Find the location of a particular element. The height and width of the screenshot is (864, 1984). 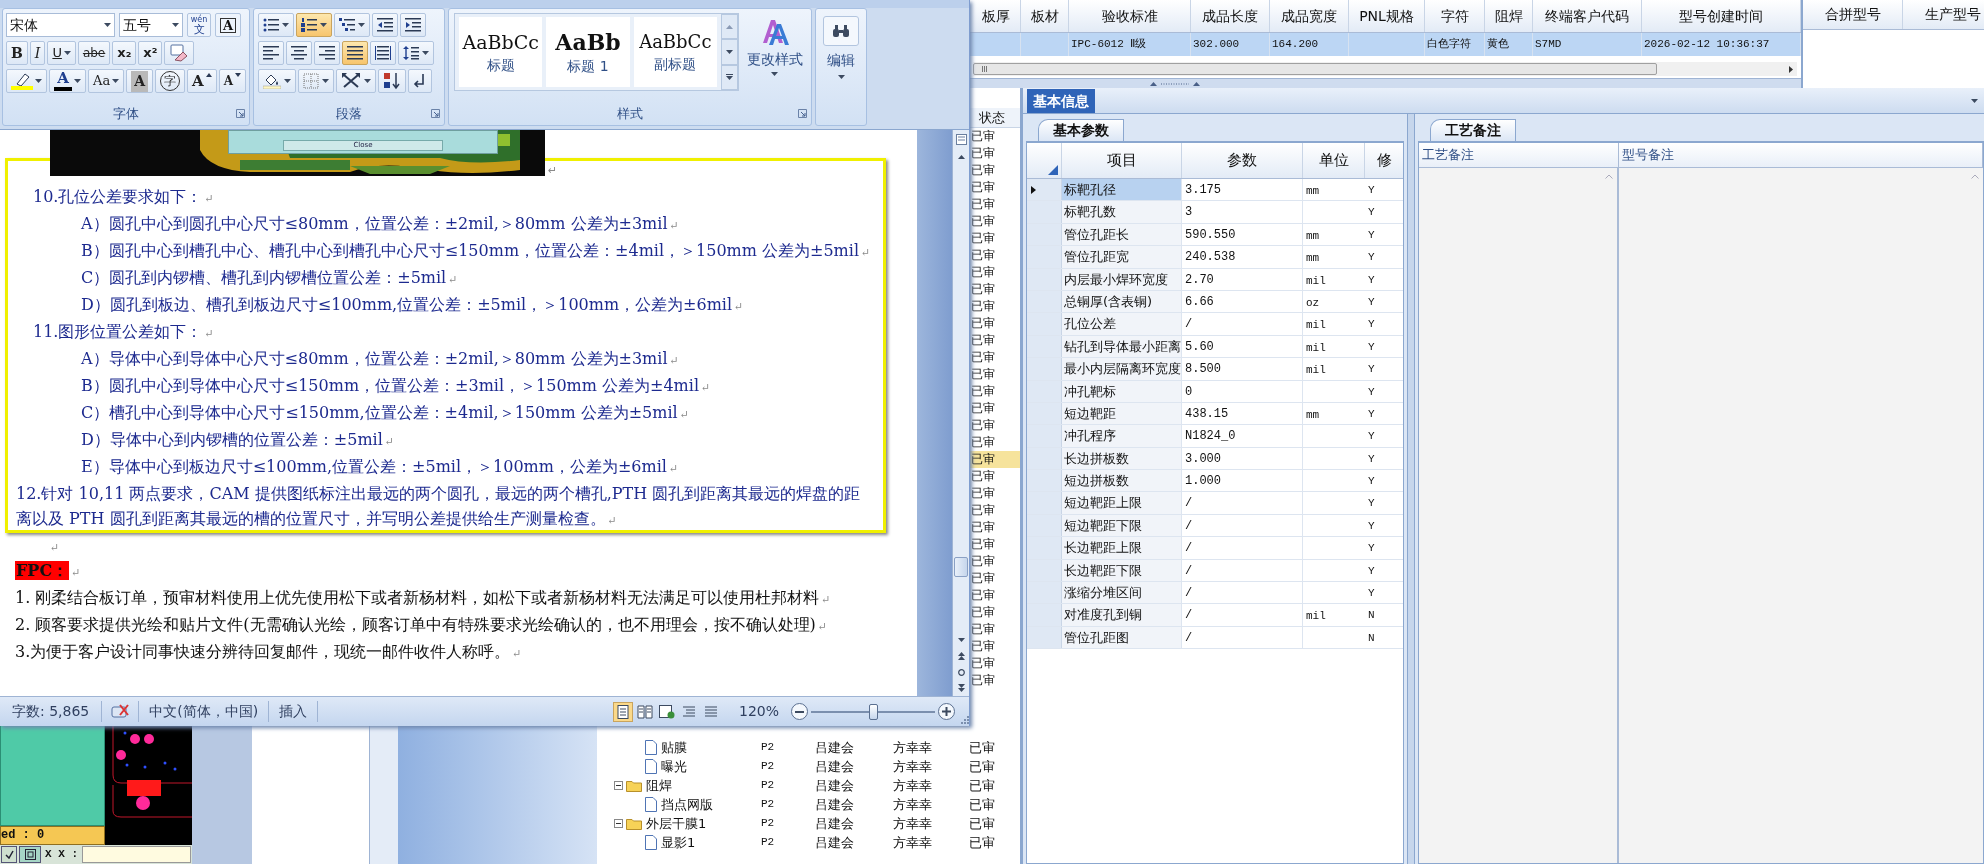

column-header: 参数 is located at coordinates (1242, 160).